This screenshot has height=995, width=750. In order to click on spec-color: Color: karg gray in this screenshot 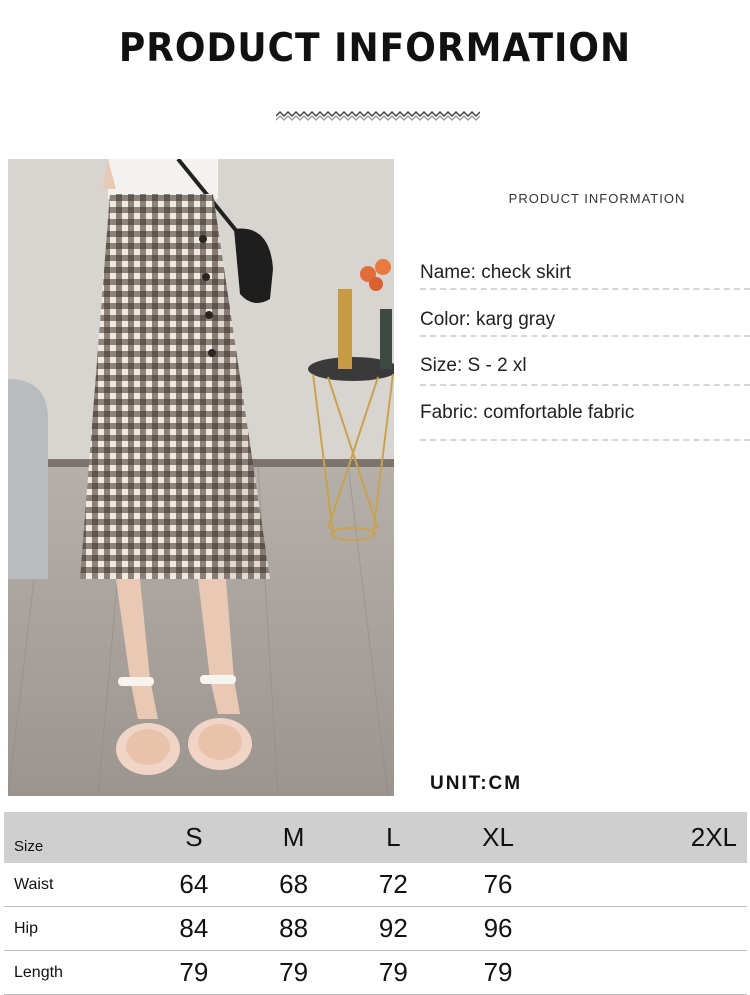, I will do `click(488, 319)`.